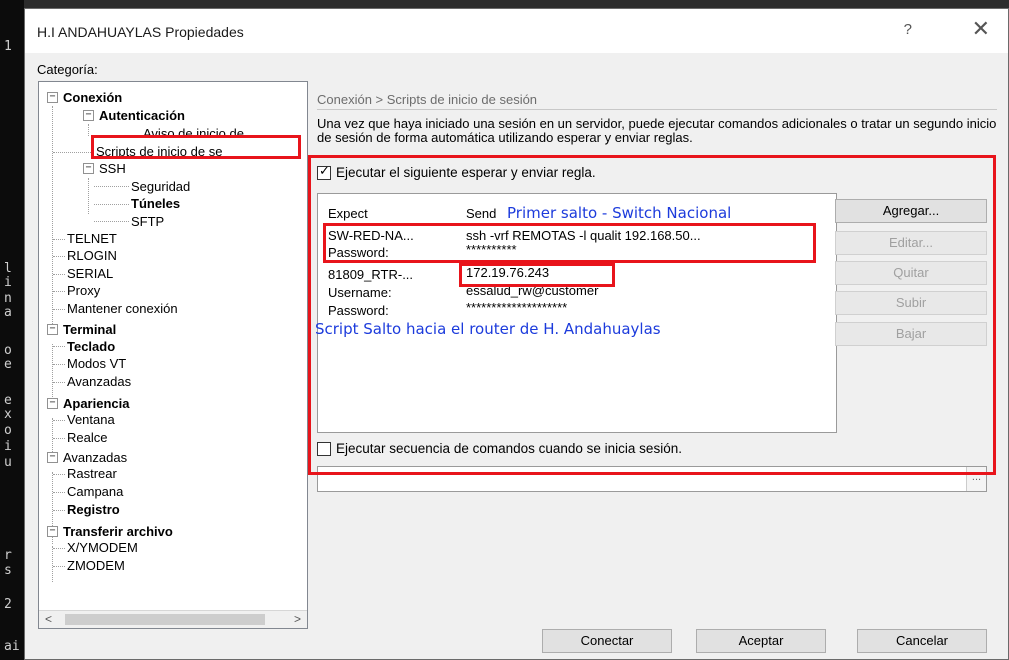 The width and height of the screenshot is (1009, 660). What do you see at coordinates (159, 152) in the screenshot?
I see `tree-item-scripts-inicio: Scripts de inicio de se` at bounding box center [159, 152].